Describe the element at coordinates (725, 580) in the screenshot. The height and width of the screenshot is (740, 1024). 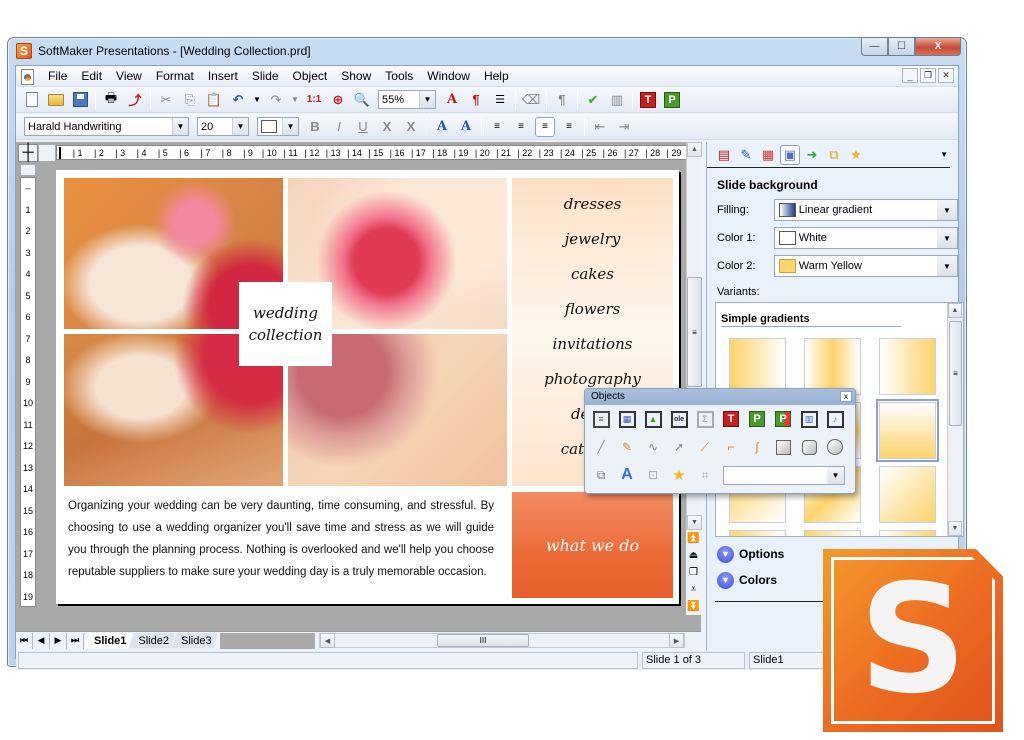
I see `expand-icon: ▼` at that location.